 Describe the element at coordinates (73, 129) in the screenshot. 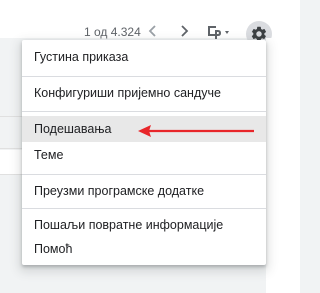

I see `menu-item-label: Подешавања` at that location.